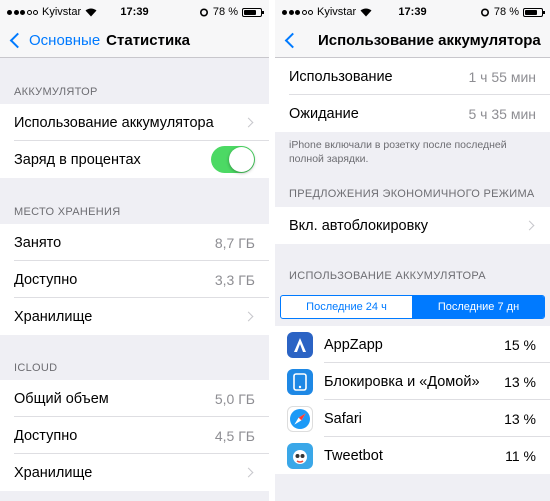  I want to click on segment-last-7d: Последние 7 дн, so click(478, 307).